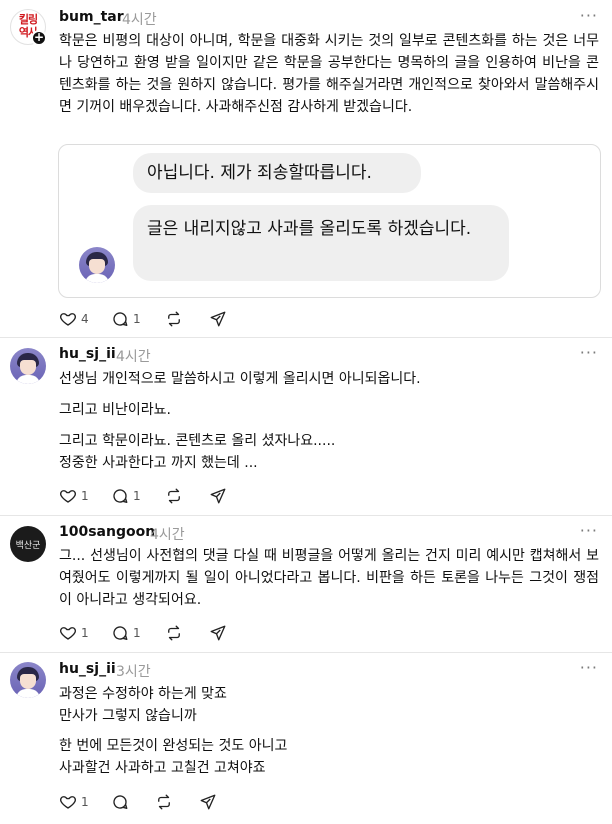 The height and width of the screenshot is (824, 612). I want to click on post-text: 과정은 수정하야 하는게 맞죠 만사가 그렇지 않습니까, so click(143, 705).